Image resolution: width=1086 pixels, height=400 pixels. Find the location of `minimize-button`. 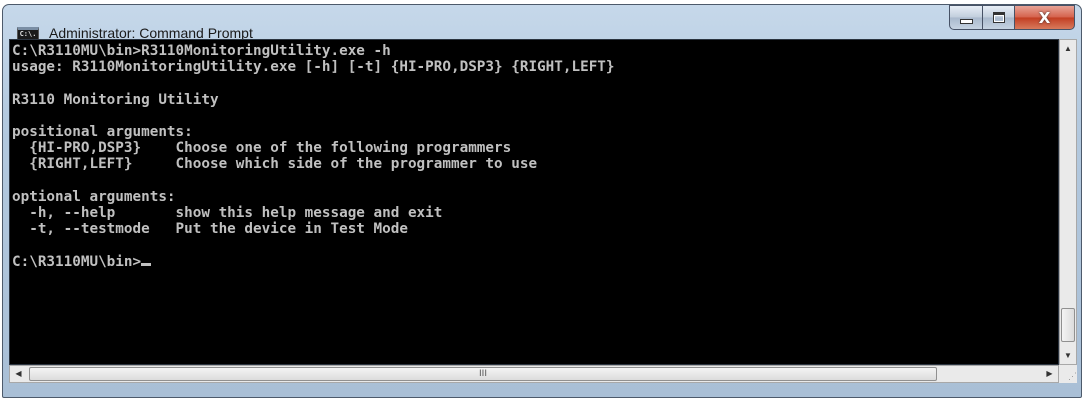

minimize-button is located at coordinates (966, 17).